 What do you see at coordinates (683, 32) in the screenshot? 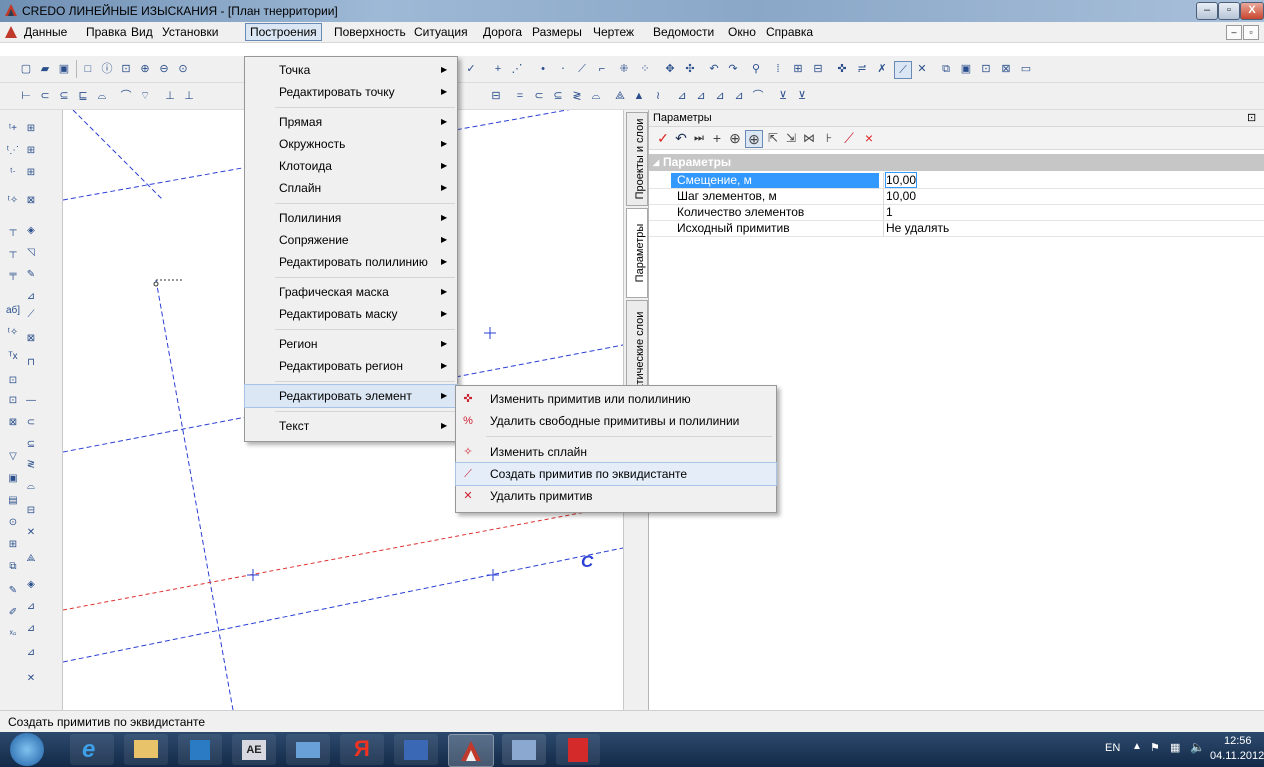
I see `menu-reports: Ведомости` at bounding box center [683, 32].